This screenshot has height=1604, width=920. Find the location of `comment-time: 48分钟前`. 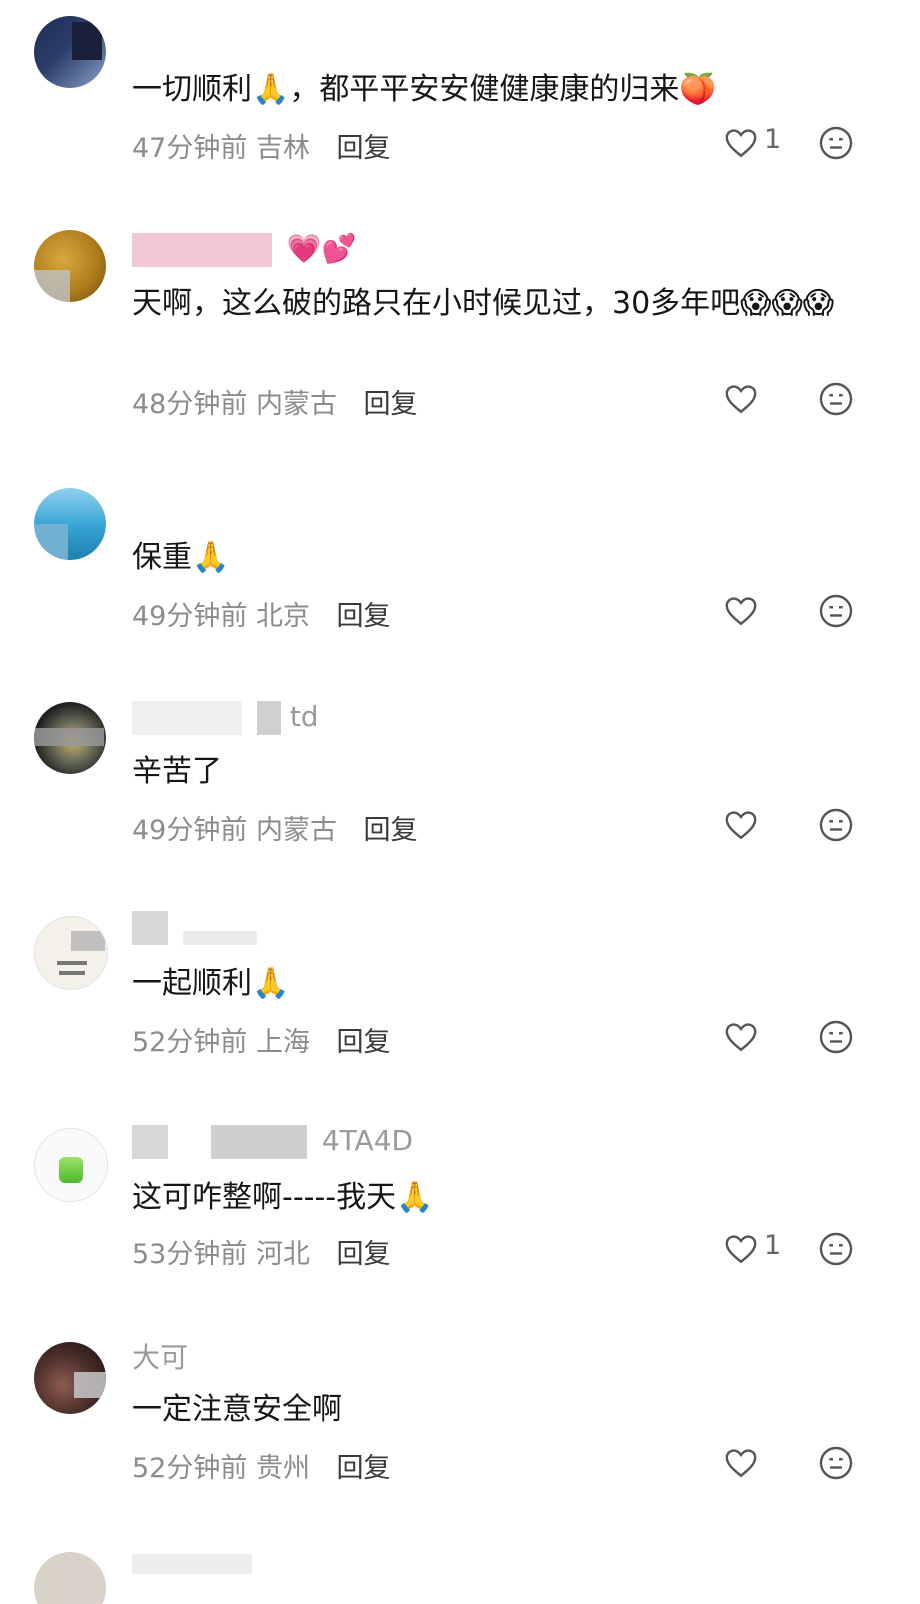

comment-time: 48分钟前 is located at coordinates (190, 404).